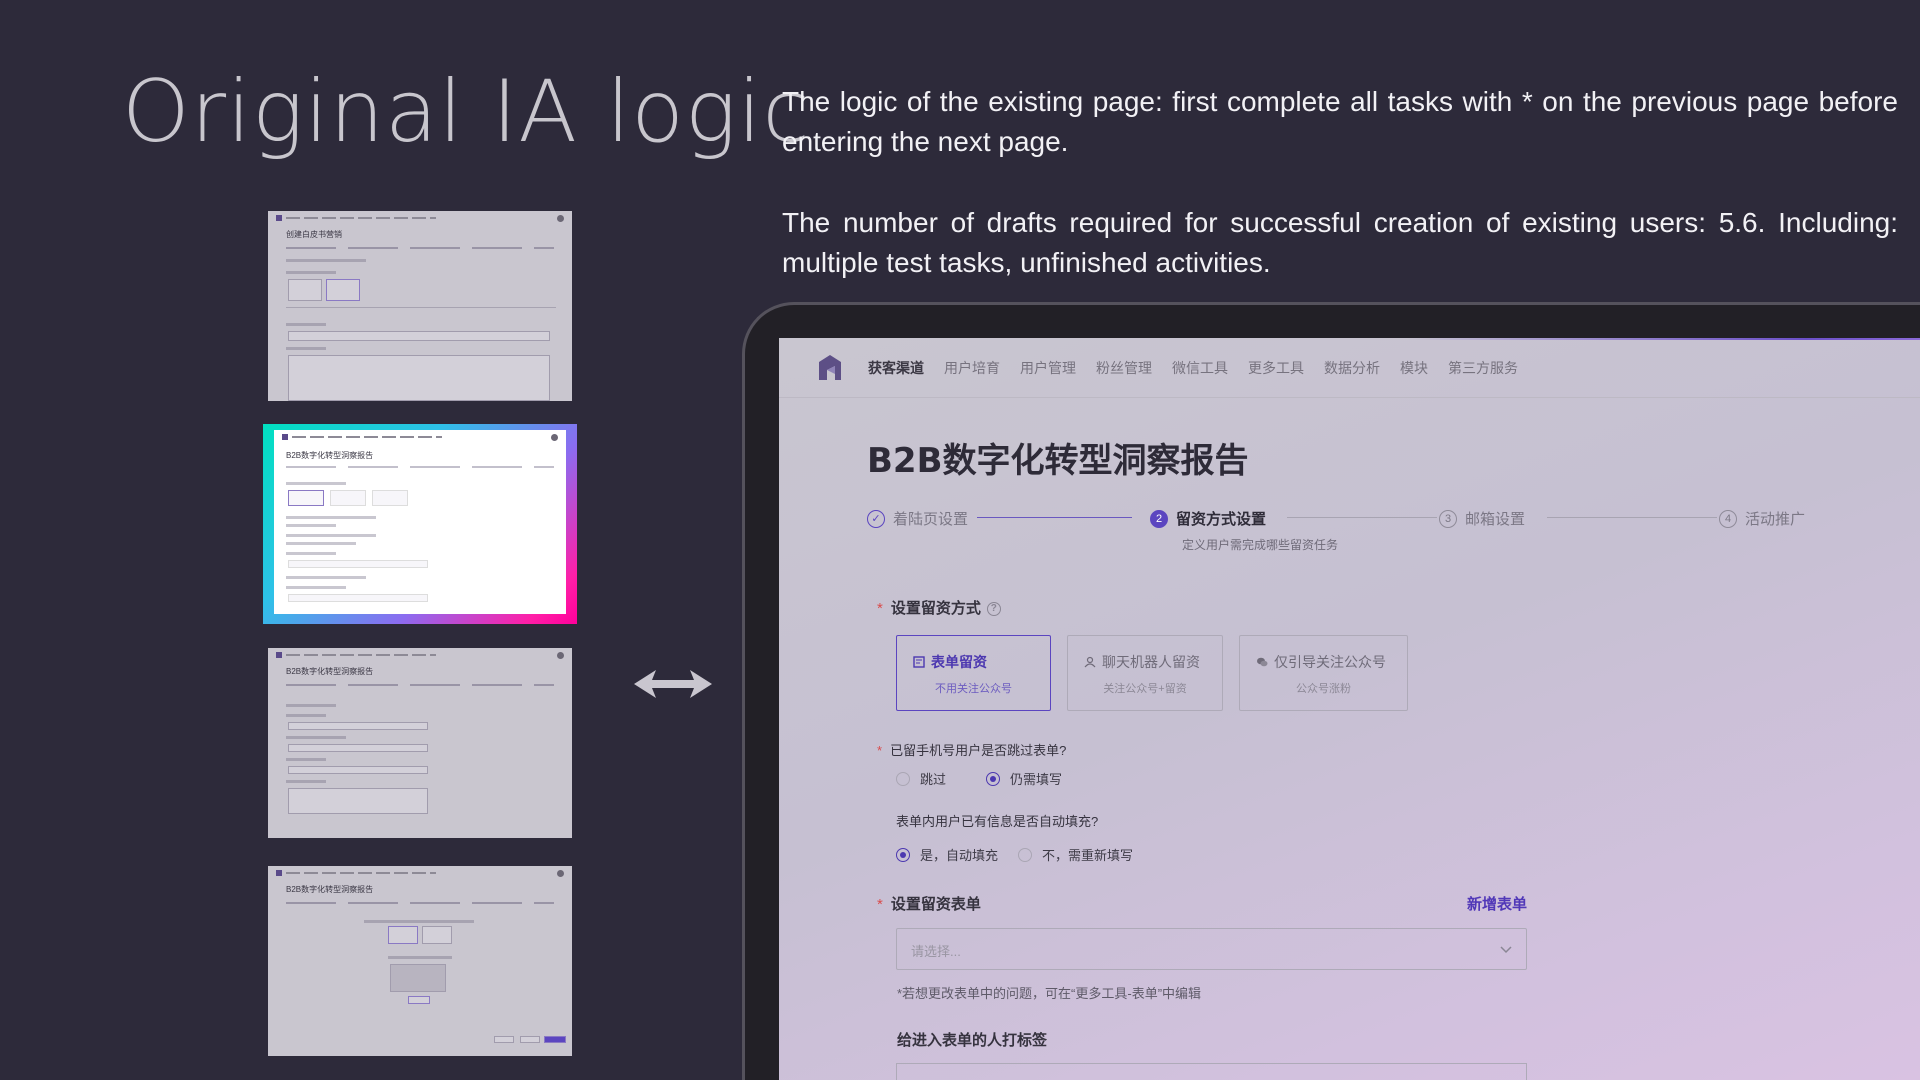 The image size is (1920, 1080). I want to click on option-follow-account: 仅引导关注公众号 公众号涨粉, so click(1323, 673).